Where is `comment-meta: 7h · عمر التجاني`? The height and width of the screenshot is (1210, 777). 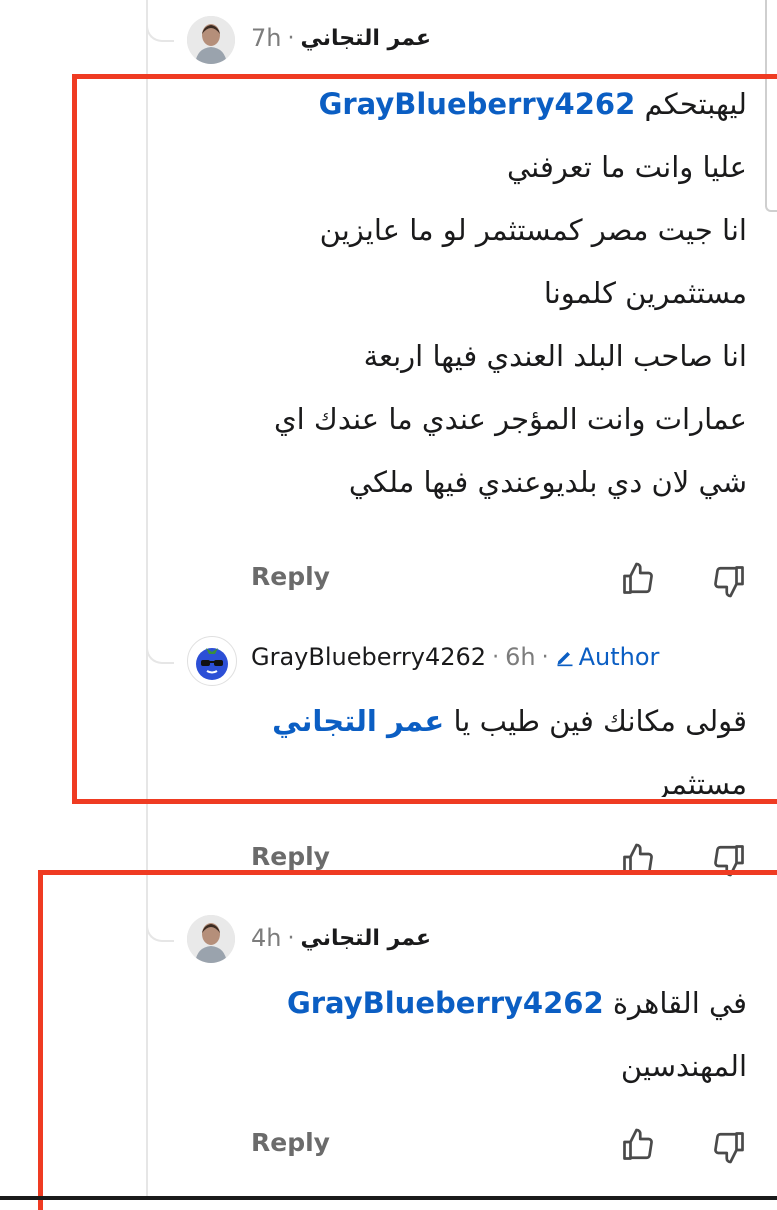
comment-meta: 7h · عمر التجاني is located at coordinates (341, 38).